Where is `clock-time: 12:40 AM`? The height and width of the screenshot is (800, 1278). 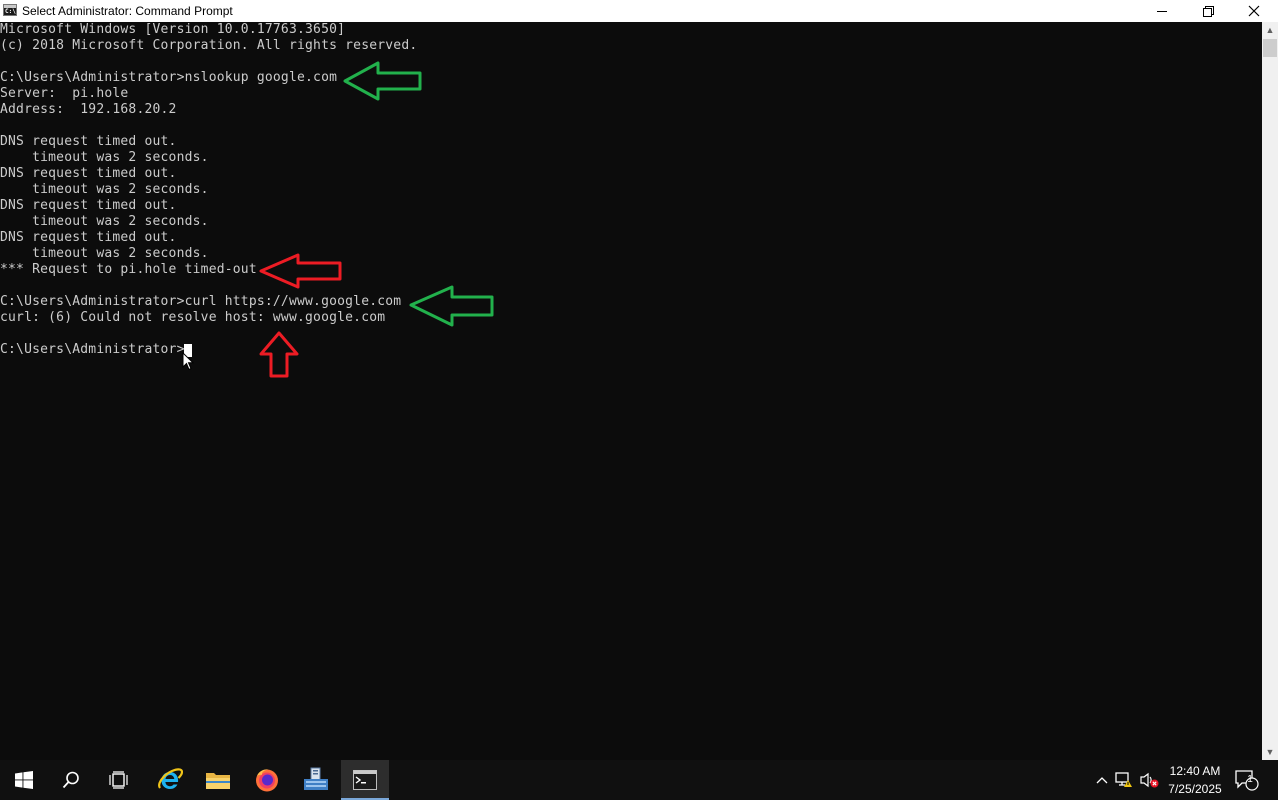
clock-time: 12:40 AM is located at coordinates (1195, 771).